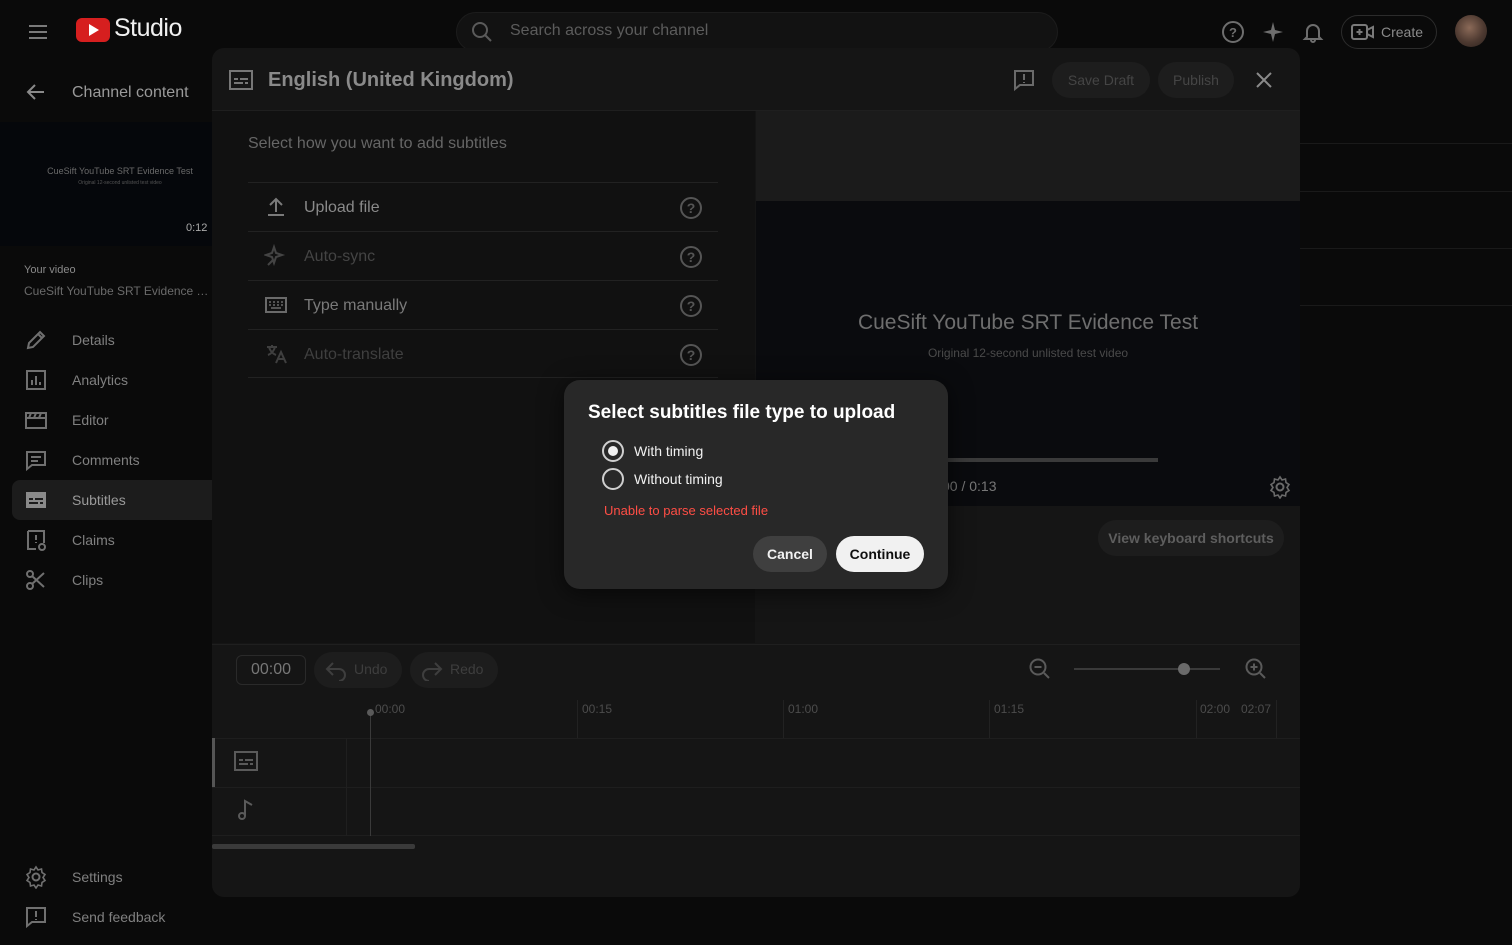  I want to click on radio-label: With timing, so click(668, 451).